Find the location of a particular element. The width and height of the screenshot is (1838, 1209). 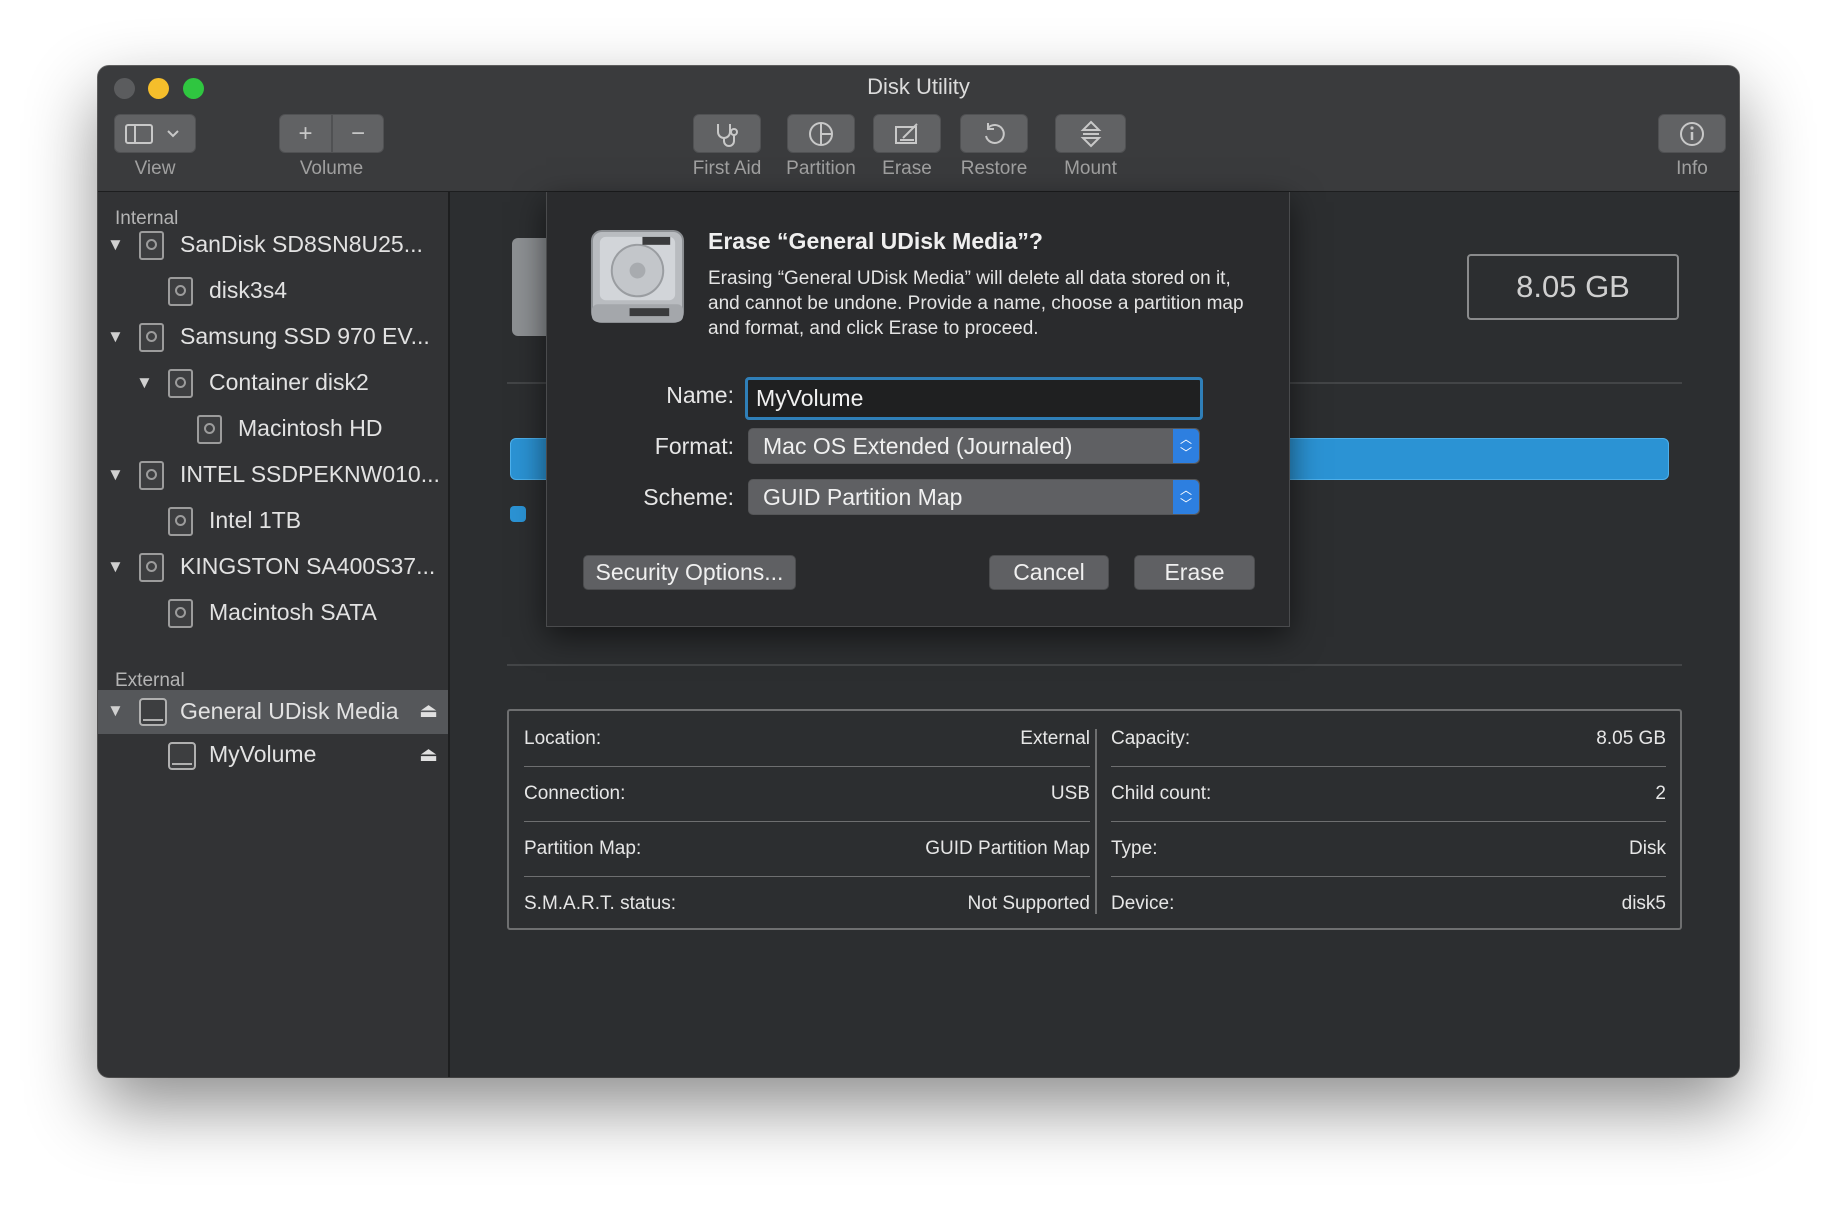

erase-button: Erase is located at coordinates (1194, 572).